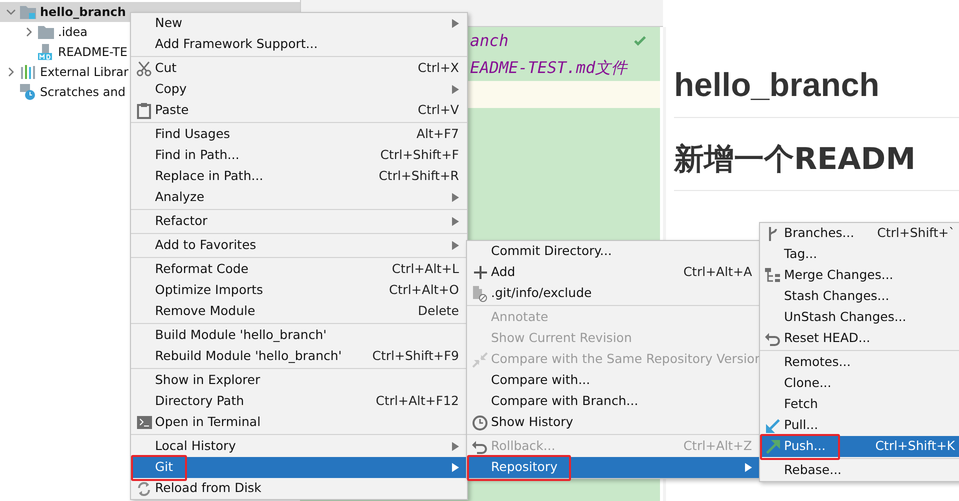 This screenshot has width=959, height=501. I want to click on tree-item-label: README-TE, so click(93, 52).